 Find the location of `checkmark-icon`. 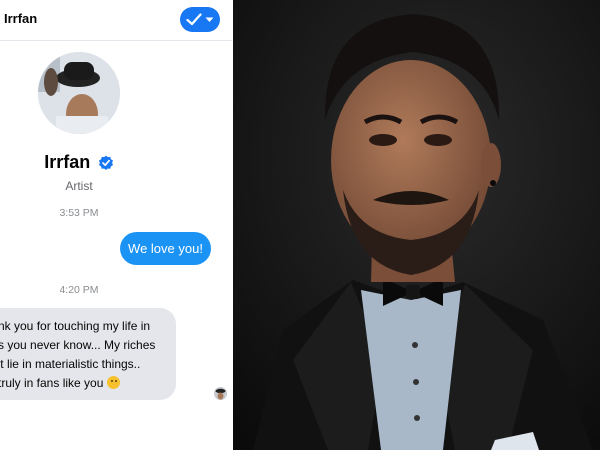

checkmark-icon is located at coordinates (194, 19).